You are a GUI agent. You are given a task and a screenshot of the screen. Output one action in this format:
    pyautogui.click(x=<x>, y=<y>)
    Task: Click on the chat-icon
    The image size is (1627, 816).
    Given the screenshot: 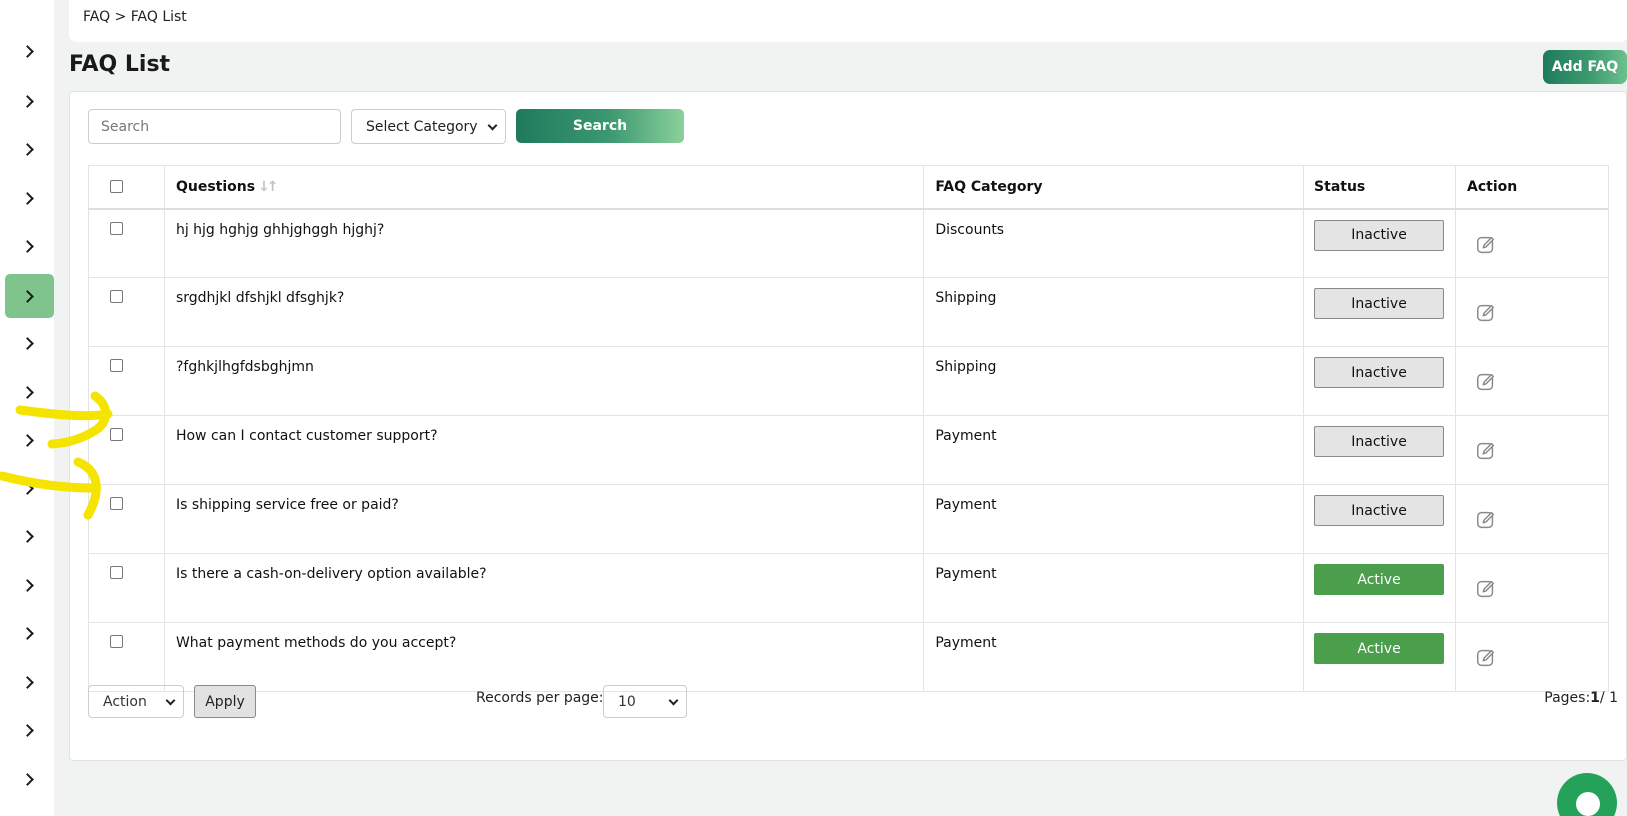 What is the action you would take?
    pyautogui.click(x=1587, y=794)
    